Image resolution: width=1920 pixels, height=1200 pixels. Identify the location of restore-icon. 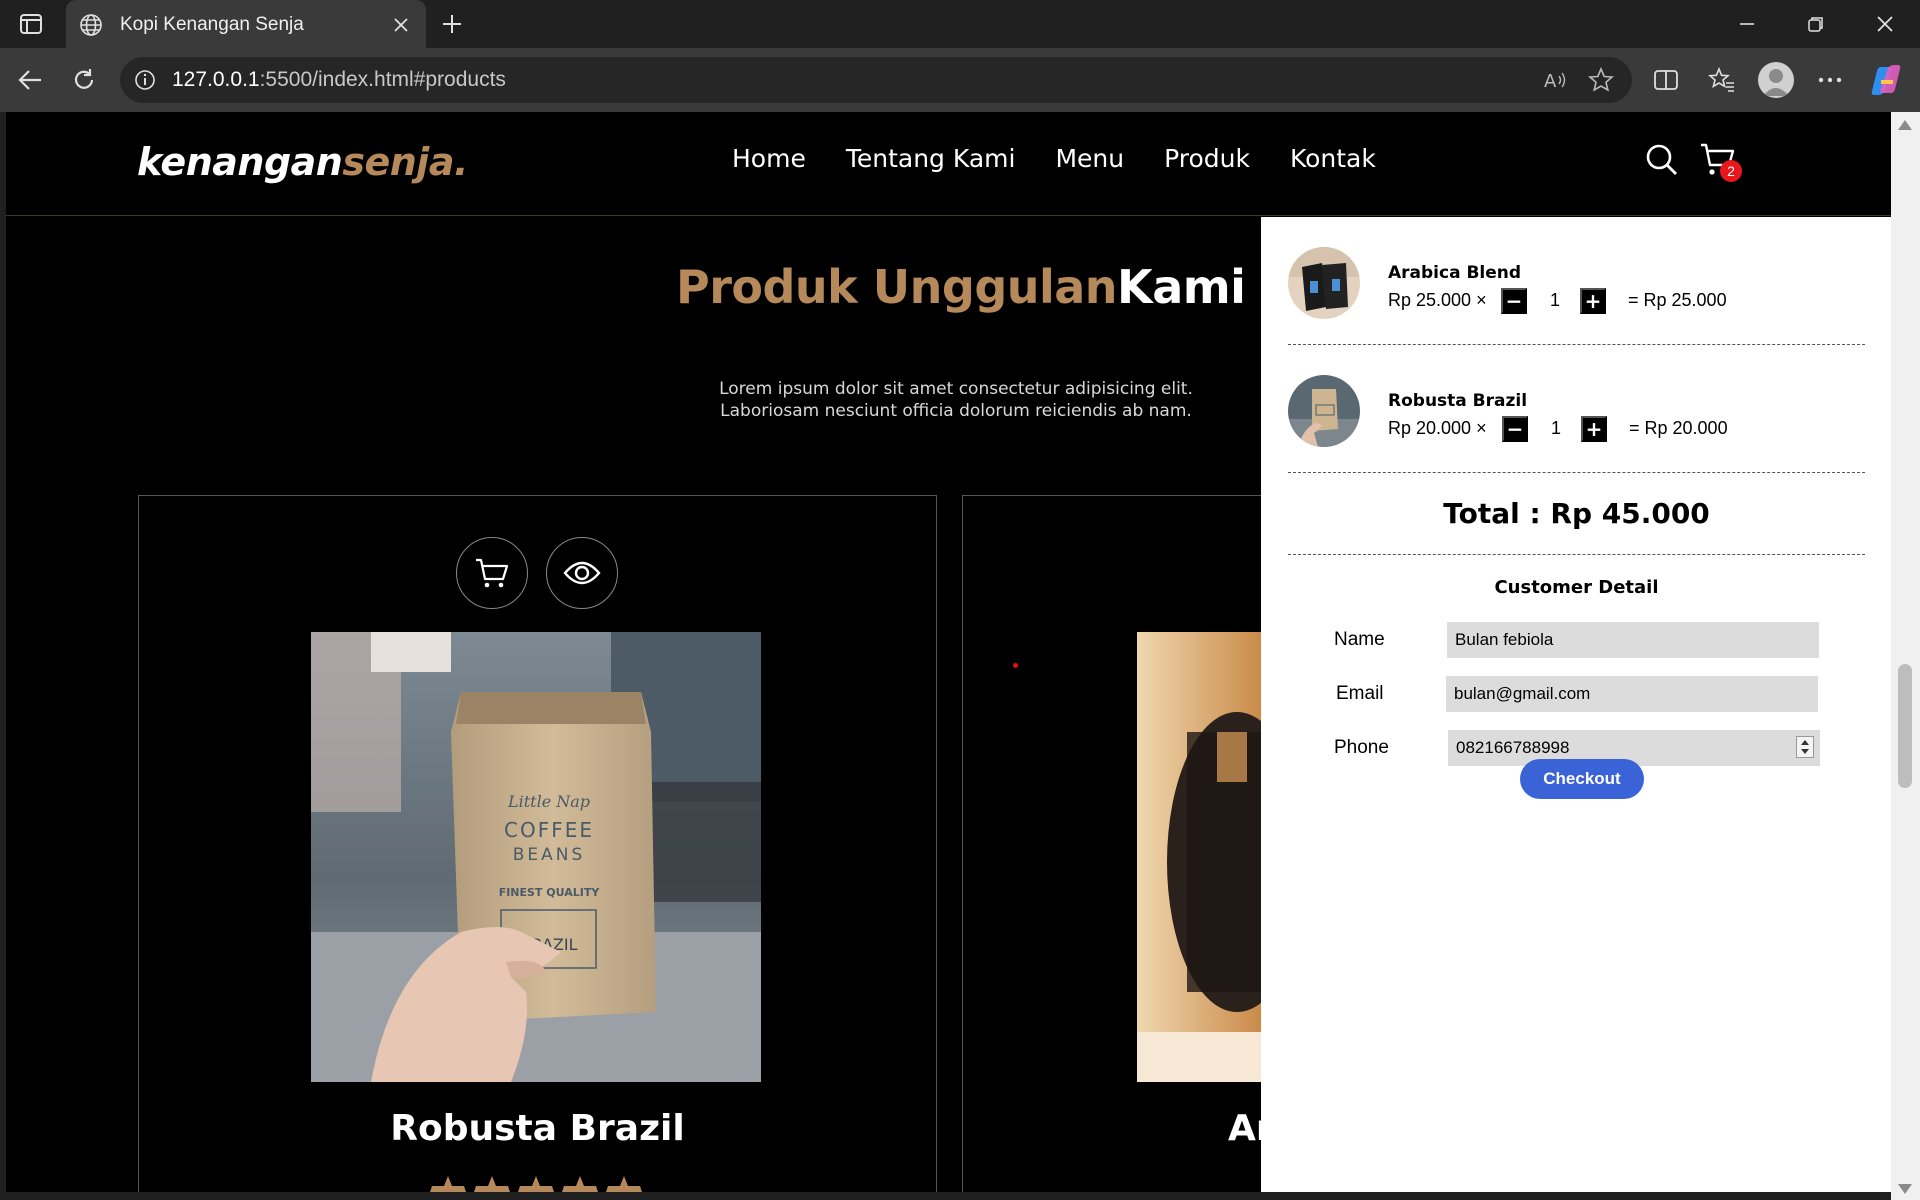
(1816, 24).